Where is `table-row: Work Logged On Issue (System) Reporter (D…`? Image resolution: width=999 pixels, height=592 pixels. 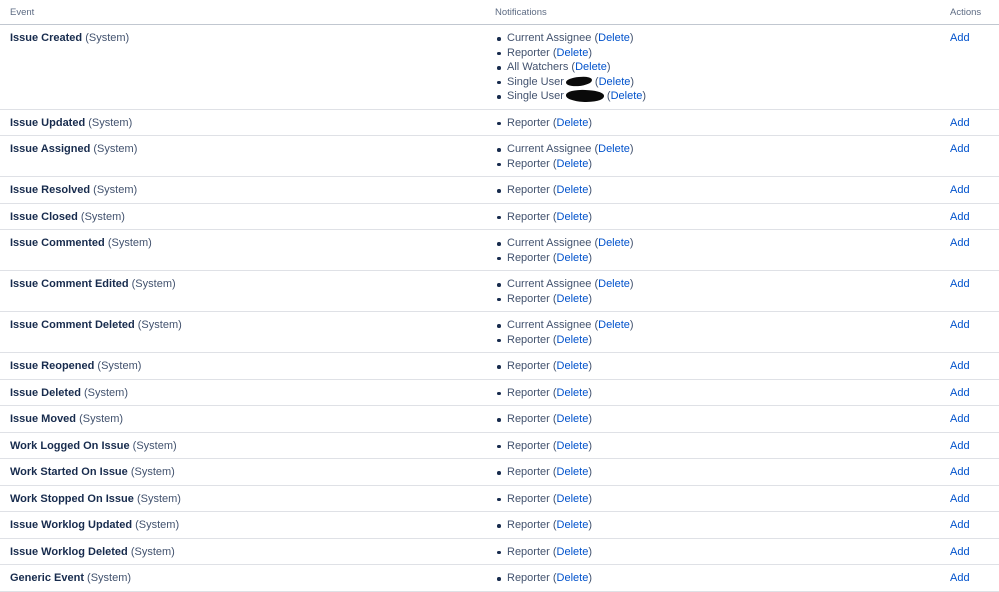 table-row: Work Logged On Issue (System) Reporter (D… is located at coordinates (499, 445).